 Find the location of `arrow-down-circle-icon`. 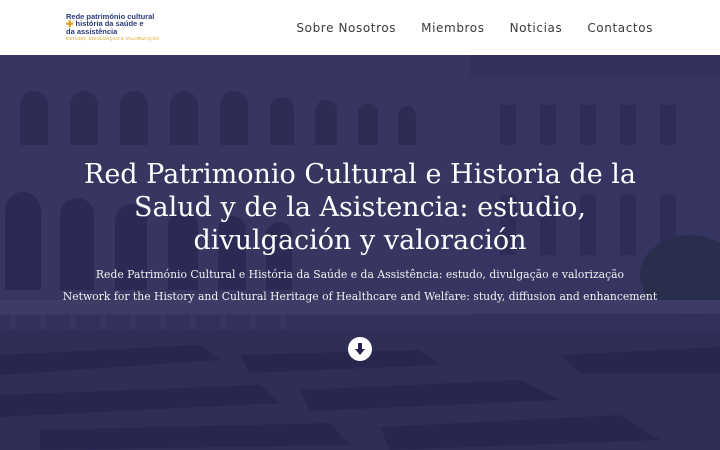

arrow-down-circle-icon is located at coordinates (360, 349).